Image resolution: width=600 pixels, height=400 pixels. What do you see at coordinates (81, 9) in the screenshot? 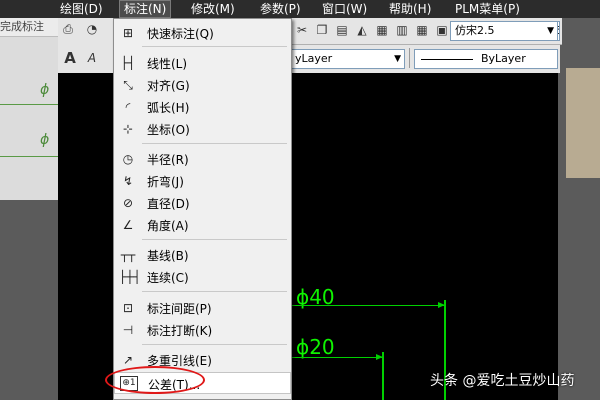
I see `menu-draw: 绘图(D)` at bounding box center [81, 9].